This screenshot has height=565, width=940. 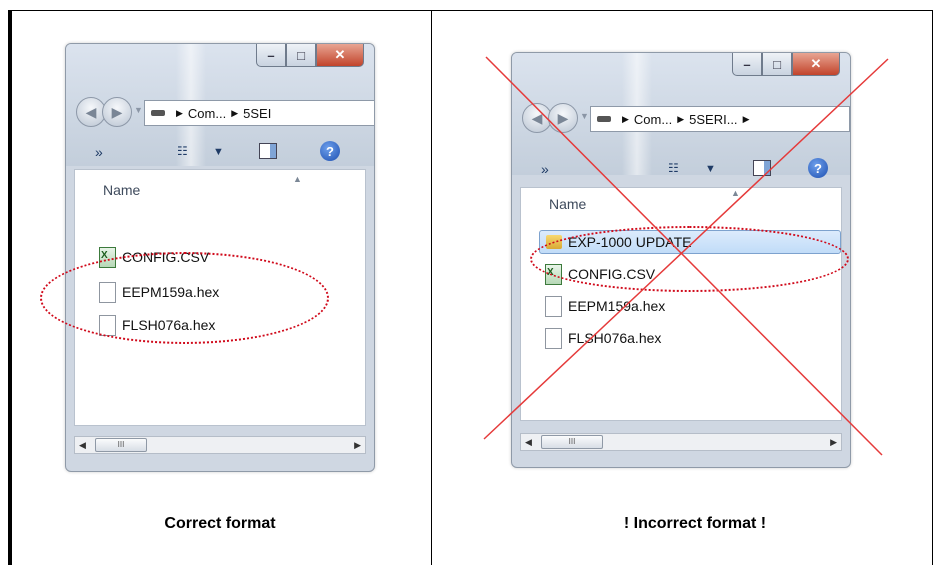 I want to click on table-right-border, so click(x=932, y=287).